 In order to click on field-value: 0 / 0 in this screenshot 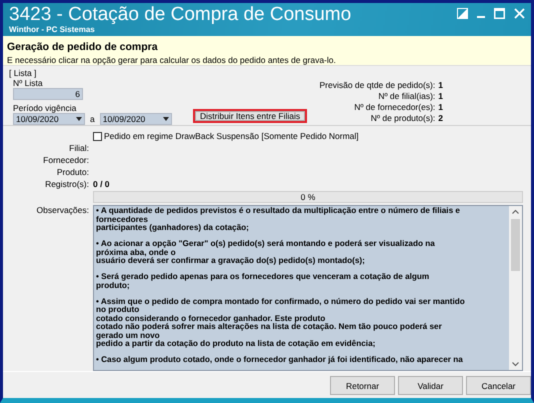, I will do `click(102, 184)`.